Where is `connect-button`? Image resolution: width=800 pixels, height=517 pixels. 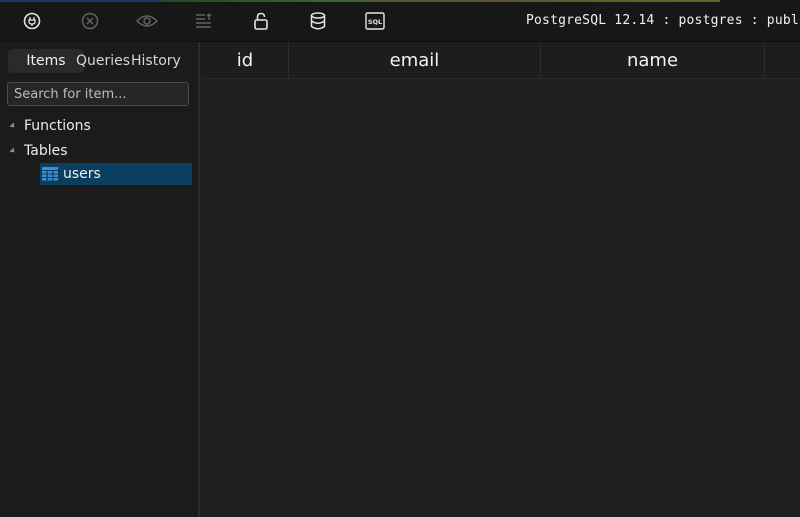 connect-button is located at coordinates (32, 21).